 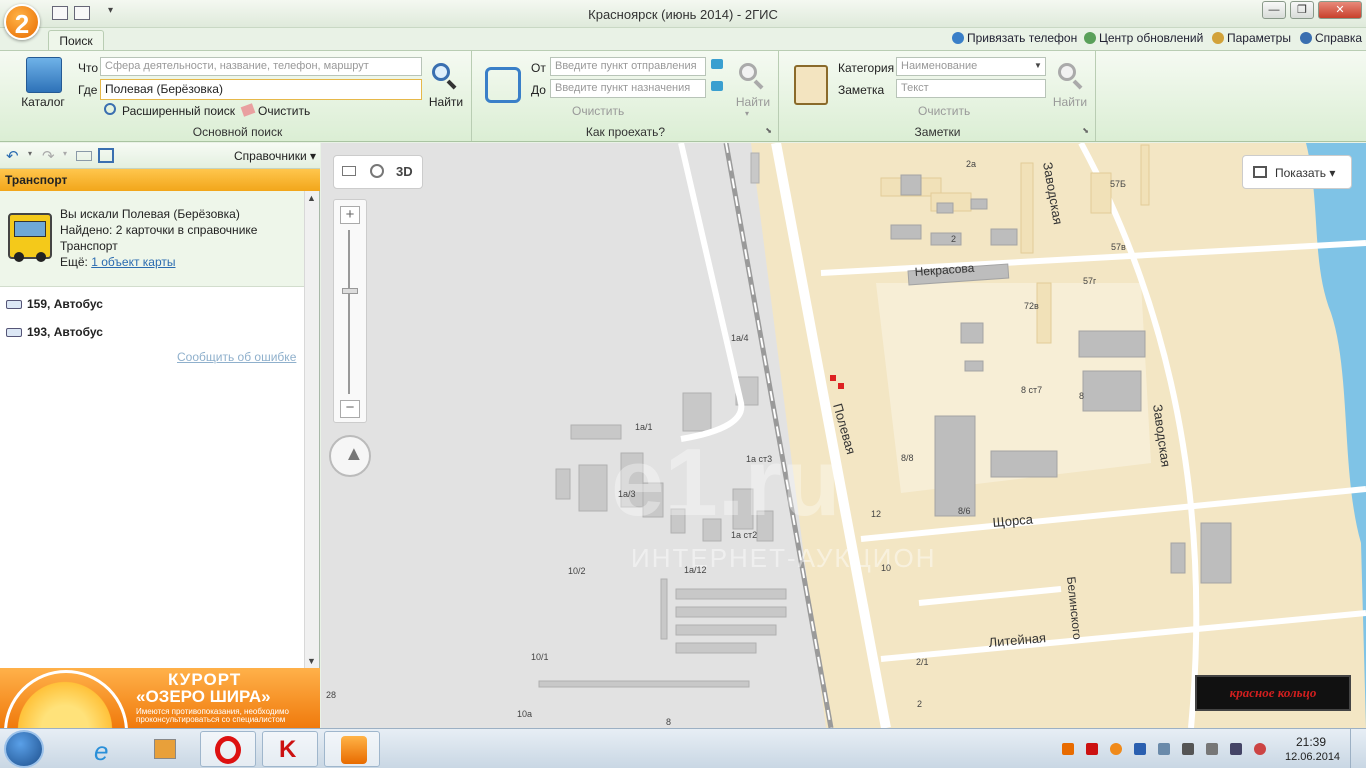 What do you see at coordinates (84, 156) in the screenshot?
I see `list-view-icon` at bounding box center [84, 156].